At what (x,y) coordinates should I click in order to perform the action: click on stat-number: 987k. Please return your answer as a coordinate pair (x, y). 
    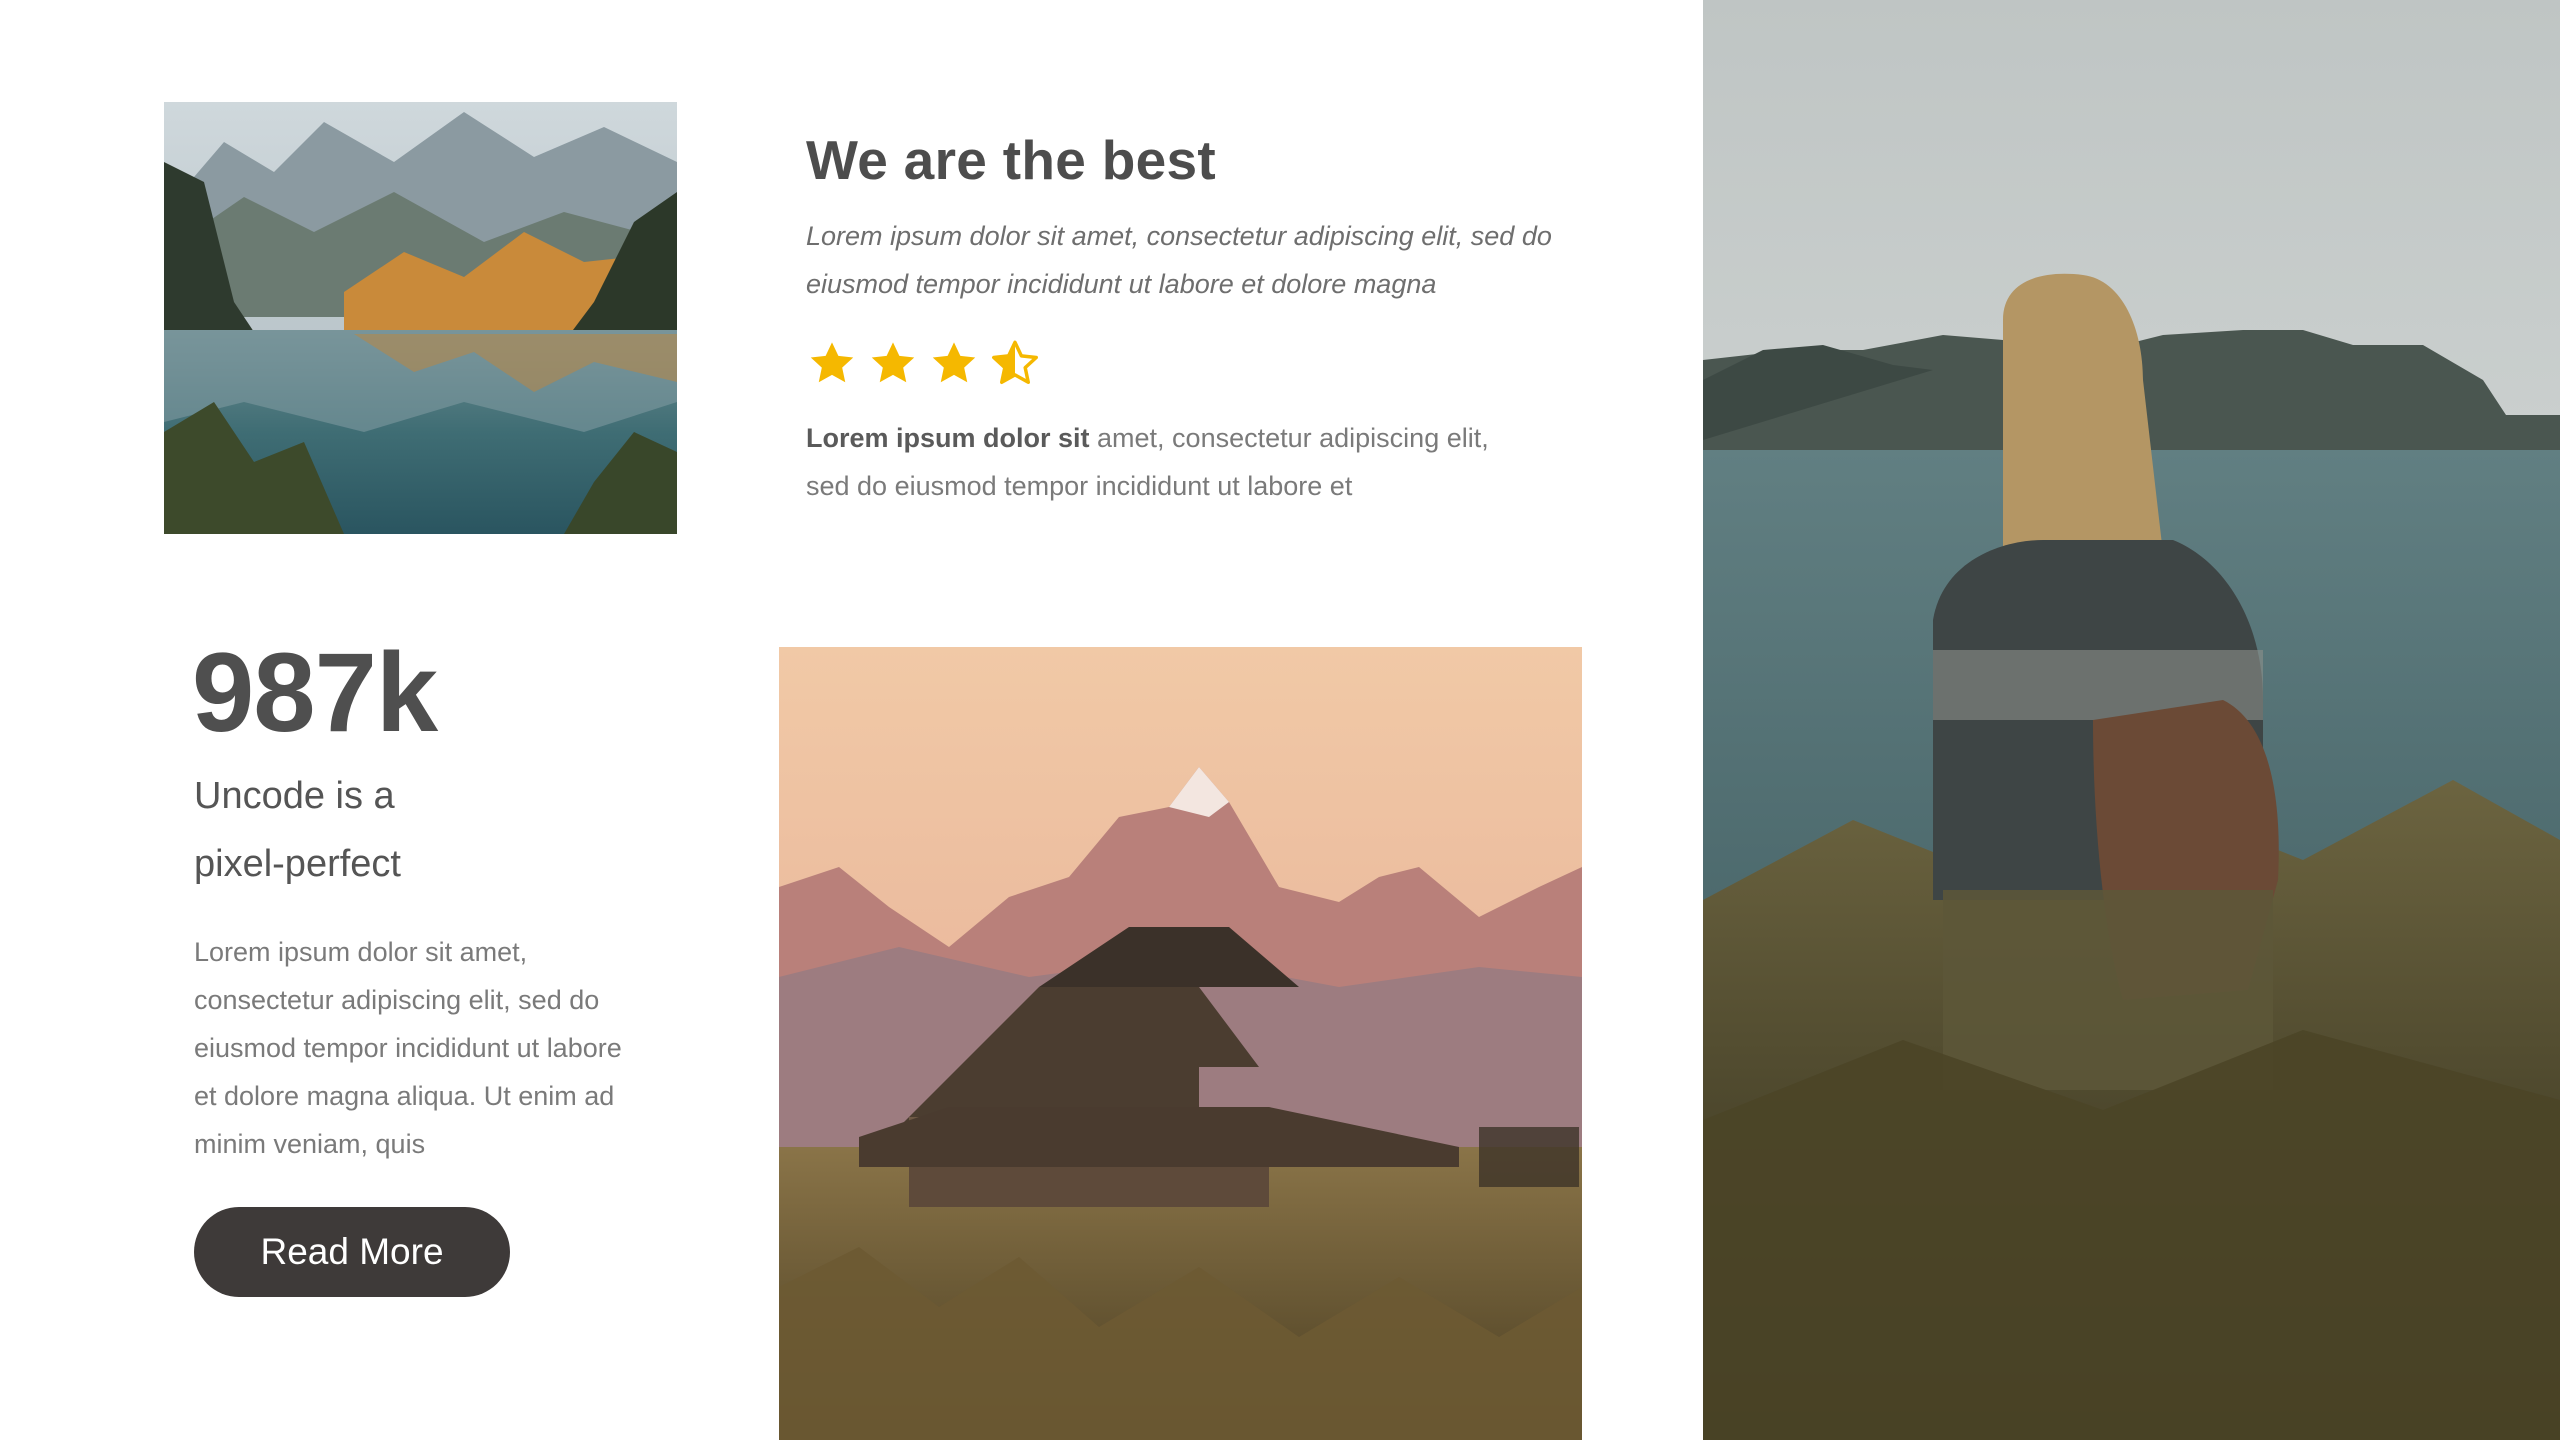
    Looking at the image, I should click on (315, 692).